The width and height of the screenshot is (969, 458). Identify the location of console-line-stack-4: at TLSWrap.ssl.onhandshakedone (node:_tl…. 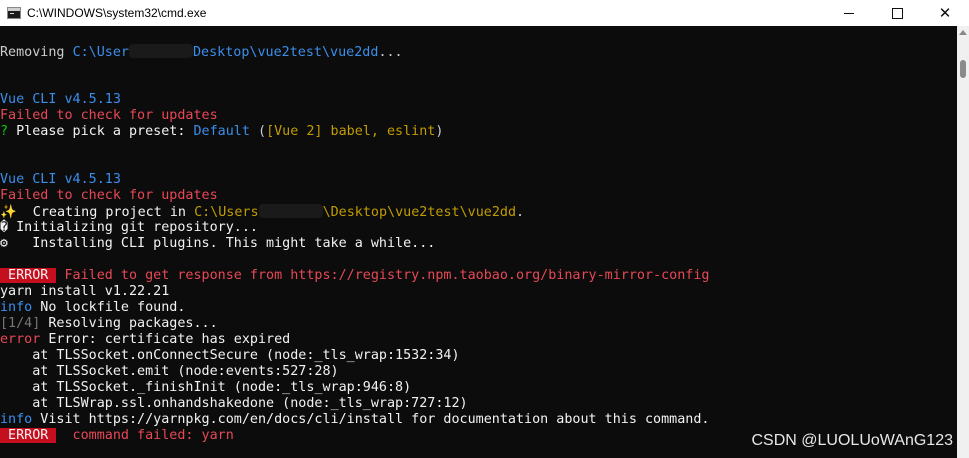
(234, 403).